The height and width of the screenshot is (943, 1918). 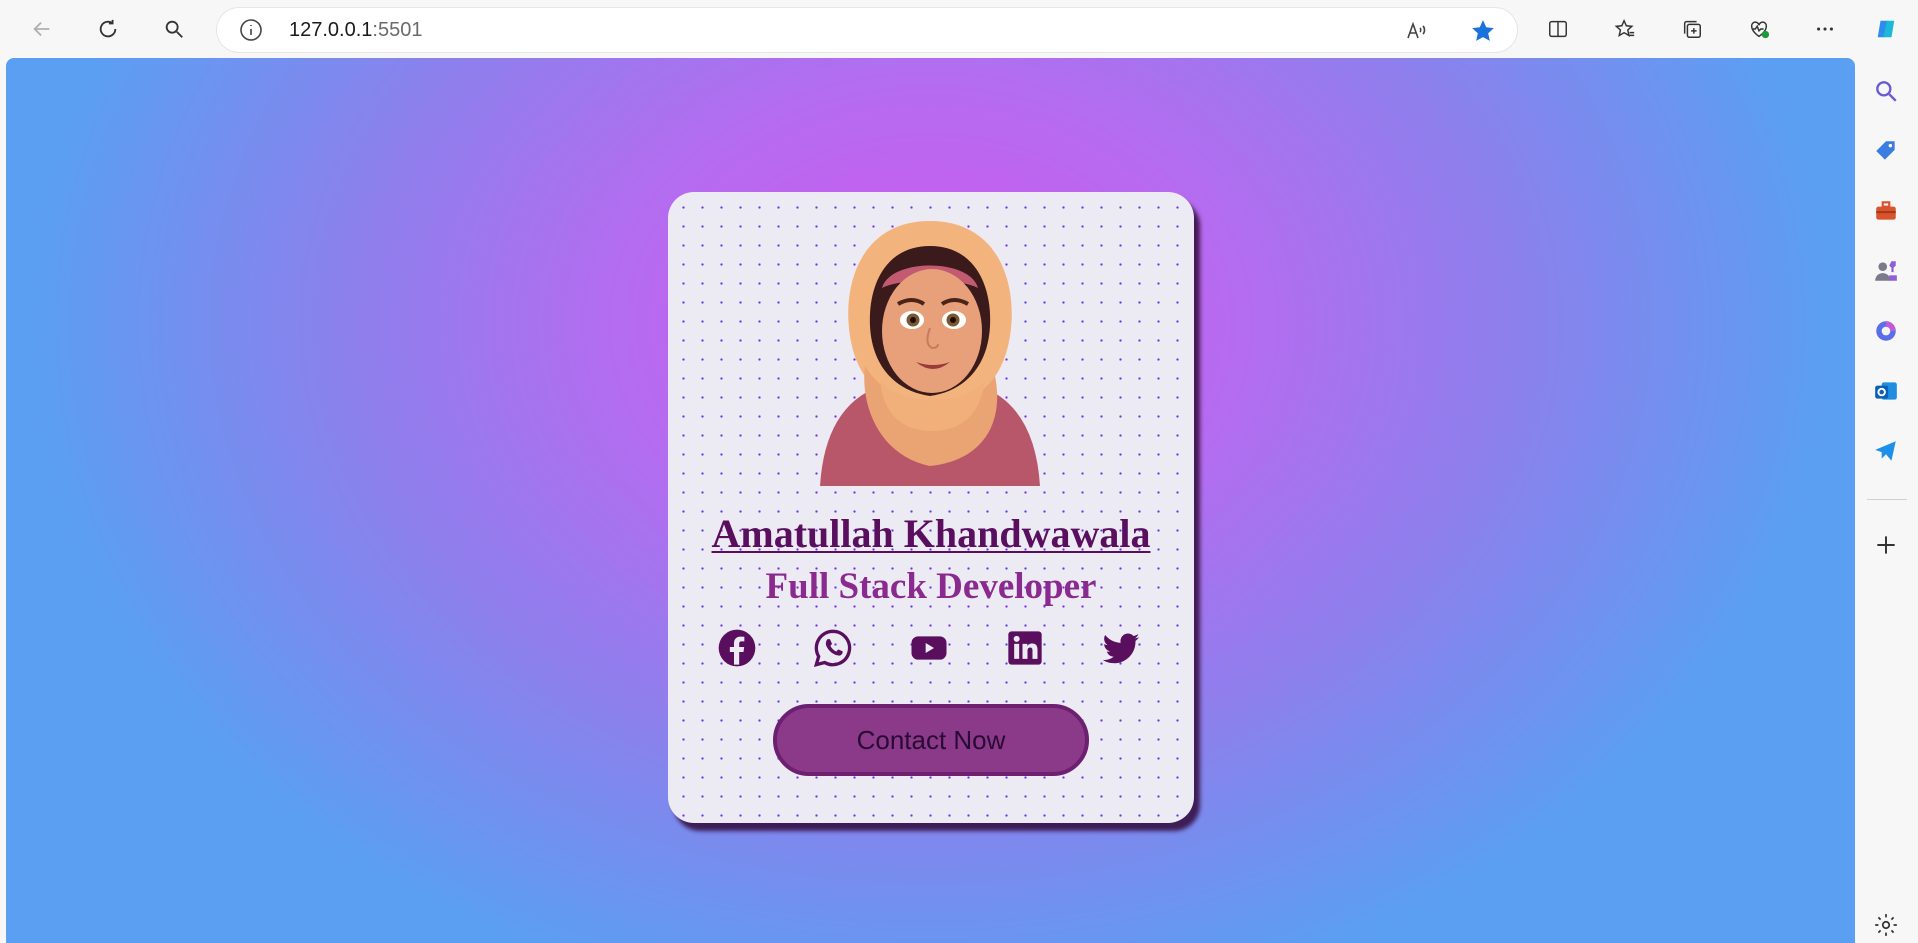 I want to click on sidebar-outlook-button, so click(x=1886, y=391).